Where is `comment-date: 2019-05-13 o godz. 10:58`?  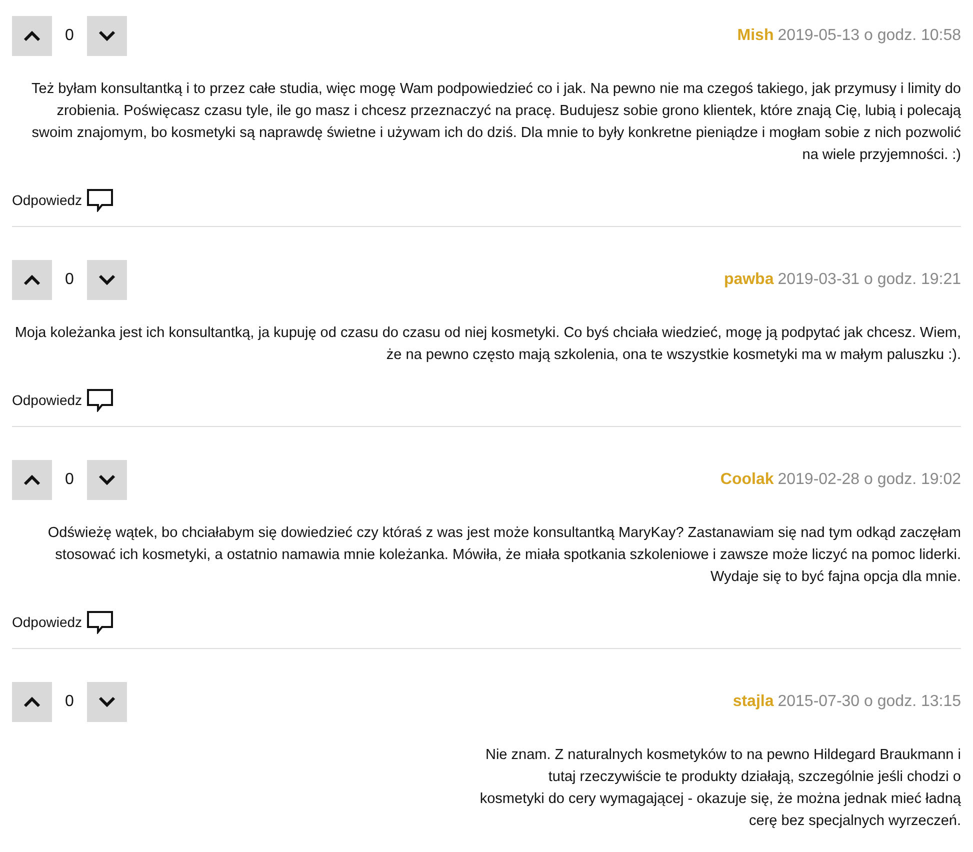 comment-date: 2019-05-13 o godz. 10:58 is located at coordinates (869, 36).